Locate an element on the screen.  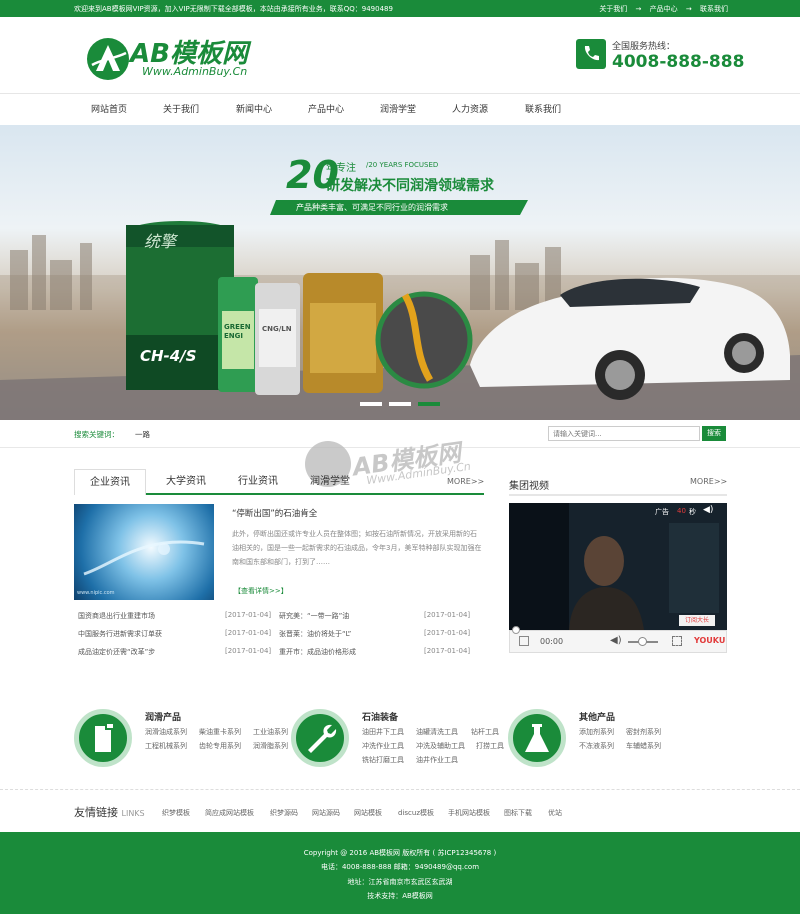
video-more-link: MORE>> is located at coordinates (708, 481).